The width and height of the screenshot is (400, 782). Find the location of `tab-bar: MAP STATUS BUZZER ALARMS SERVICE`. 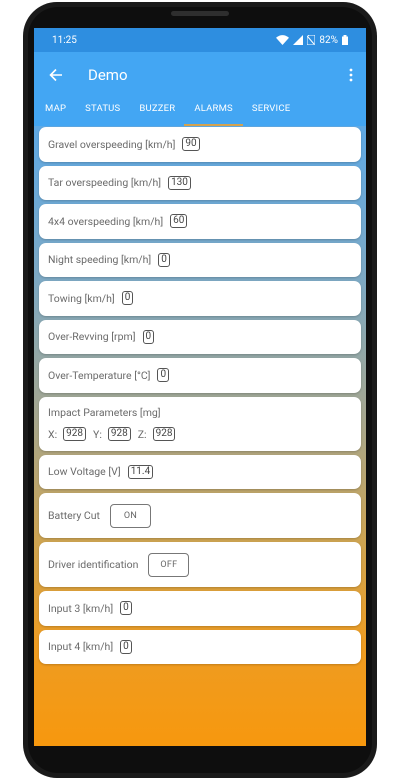

tab-bar: MAP STATUS BUZZER ALARMS SERVICE is located at coordinates (200, 112).